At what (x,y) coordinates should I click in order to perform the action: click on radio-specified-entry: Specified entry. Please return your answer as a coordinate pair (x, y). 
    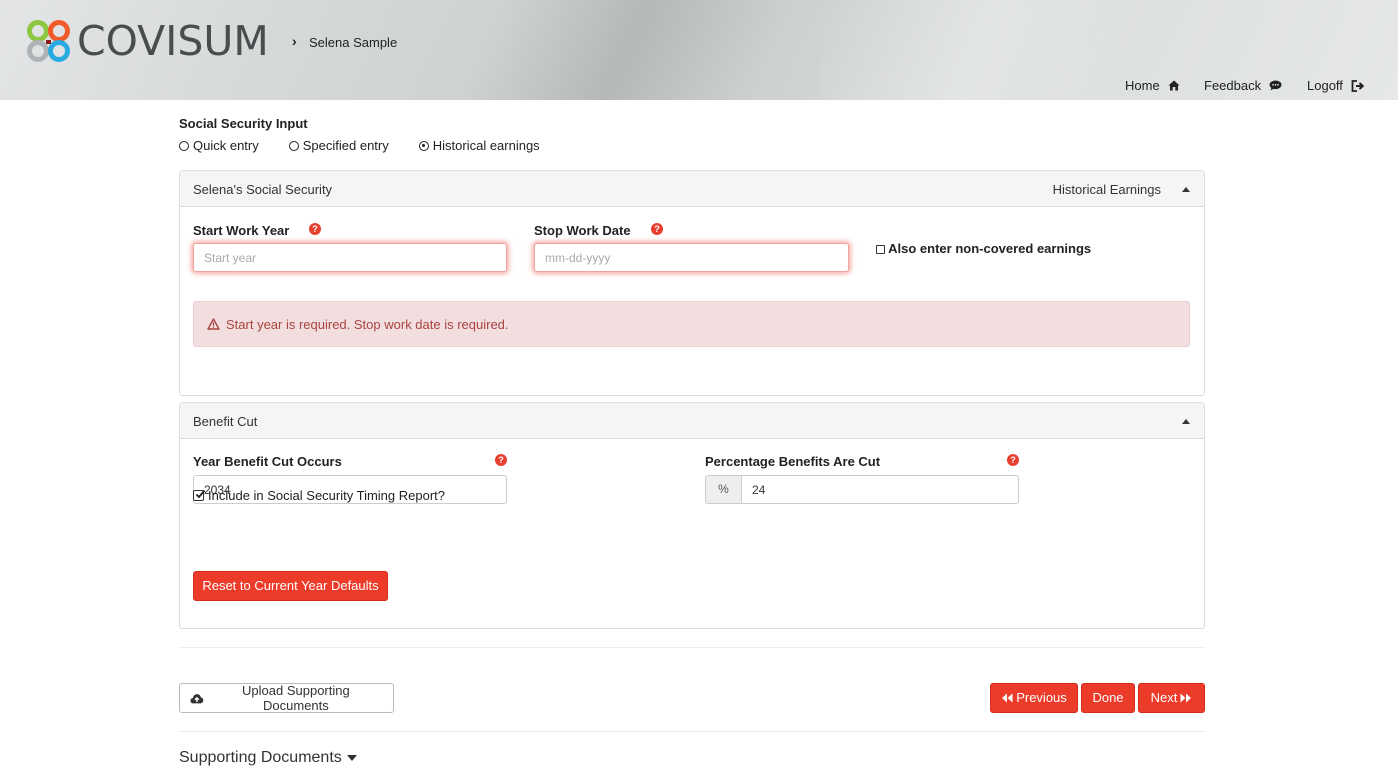
    Looking at the image, I should click on (338, 145).